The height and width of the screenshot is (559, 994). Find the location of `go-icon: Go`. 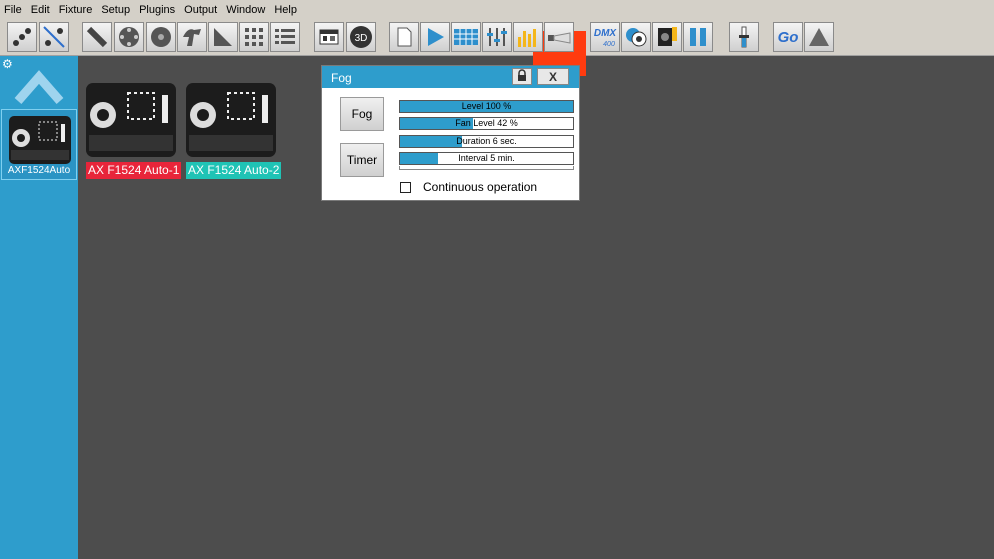

go-icon: Go is located at coordinates (788, 37).